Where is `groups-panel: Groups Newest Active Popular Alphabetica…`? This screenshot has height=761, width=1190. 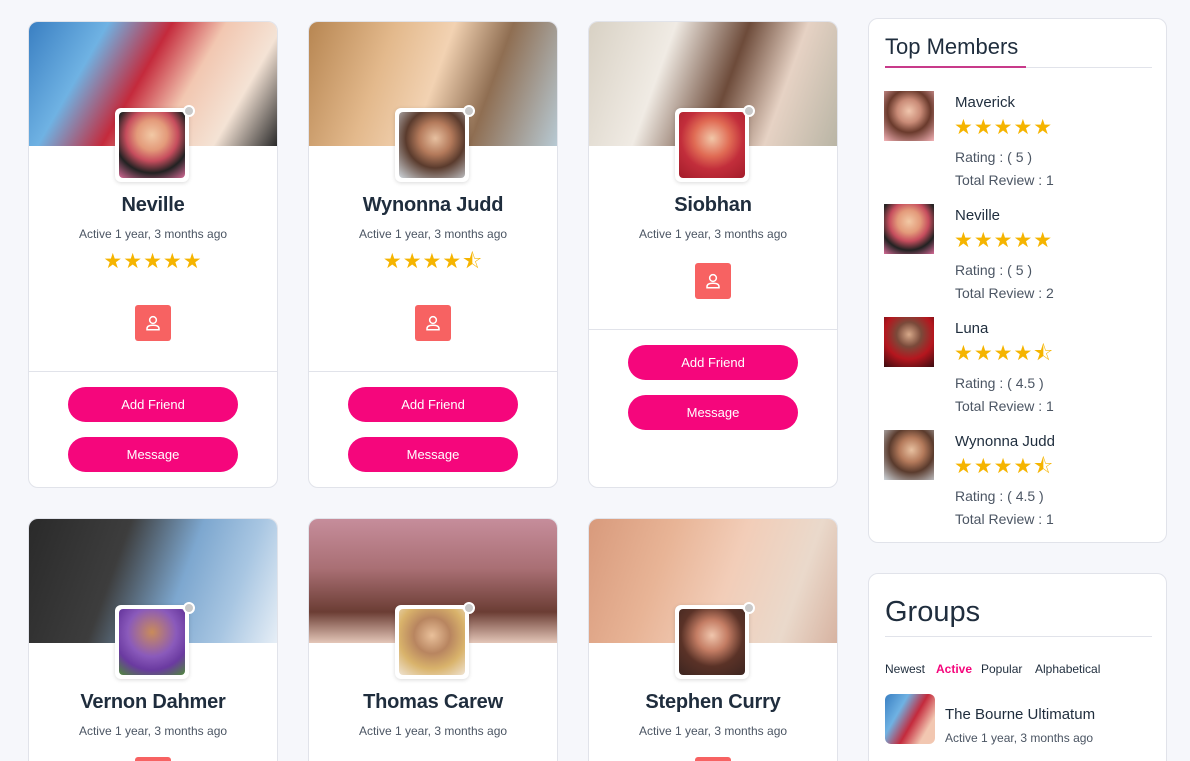 groups-panel: Groups Newest Active Popular Alphabetica… is located at coordinates (1017, 667).